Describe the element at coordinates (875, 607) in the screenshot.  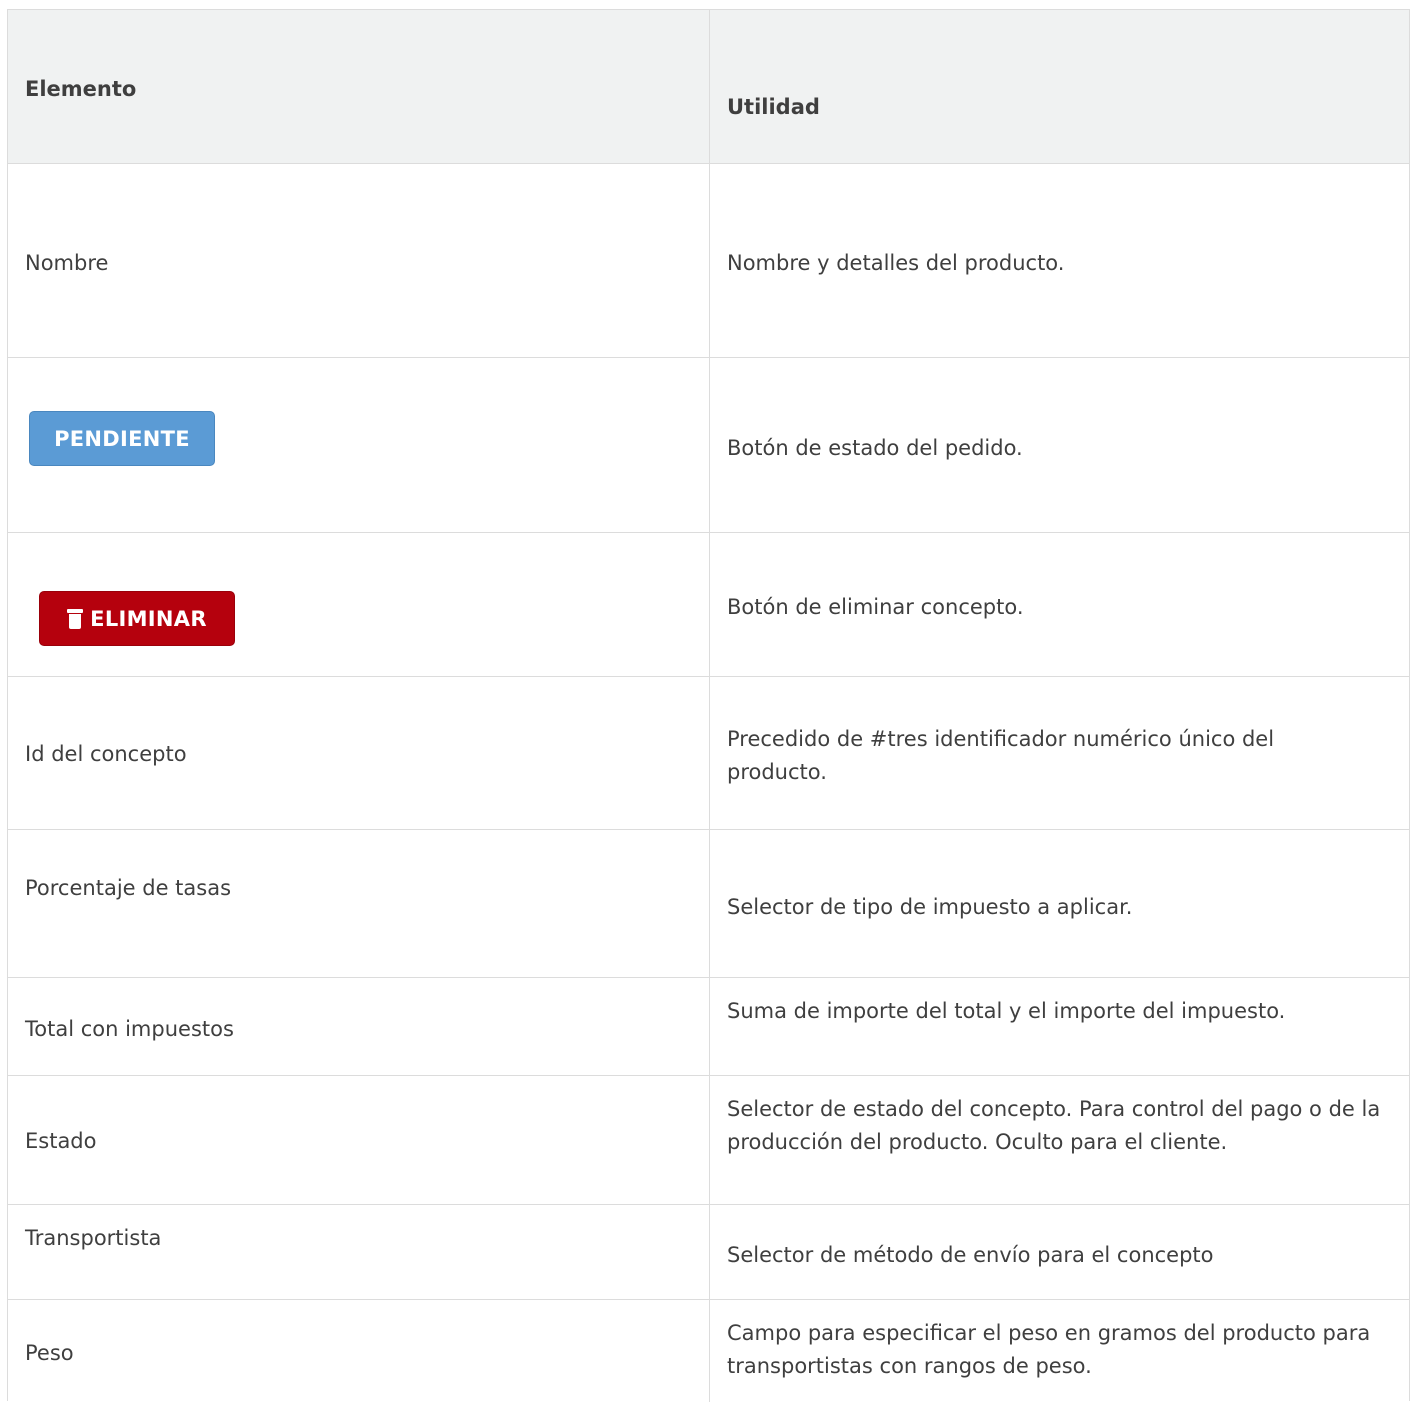
I see `utility-cell: Botón de eliminar concepto.` at that location.